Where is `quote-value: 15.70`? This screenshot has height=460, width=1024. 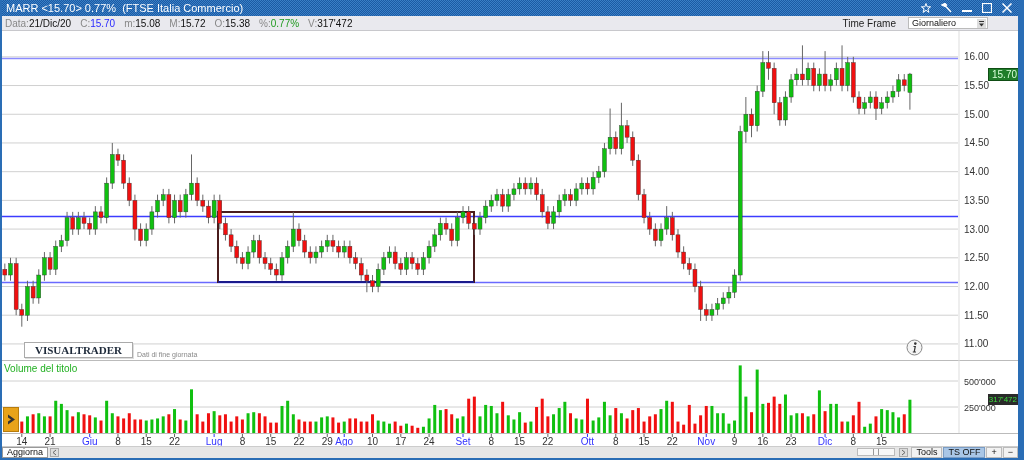 quote-value: 15.70 is located at coordinates (103, 23).